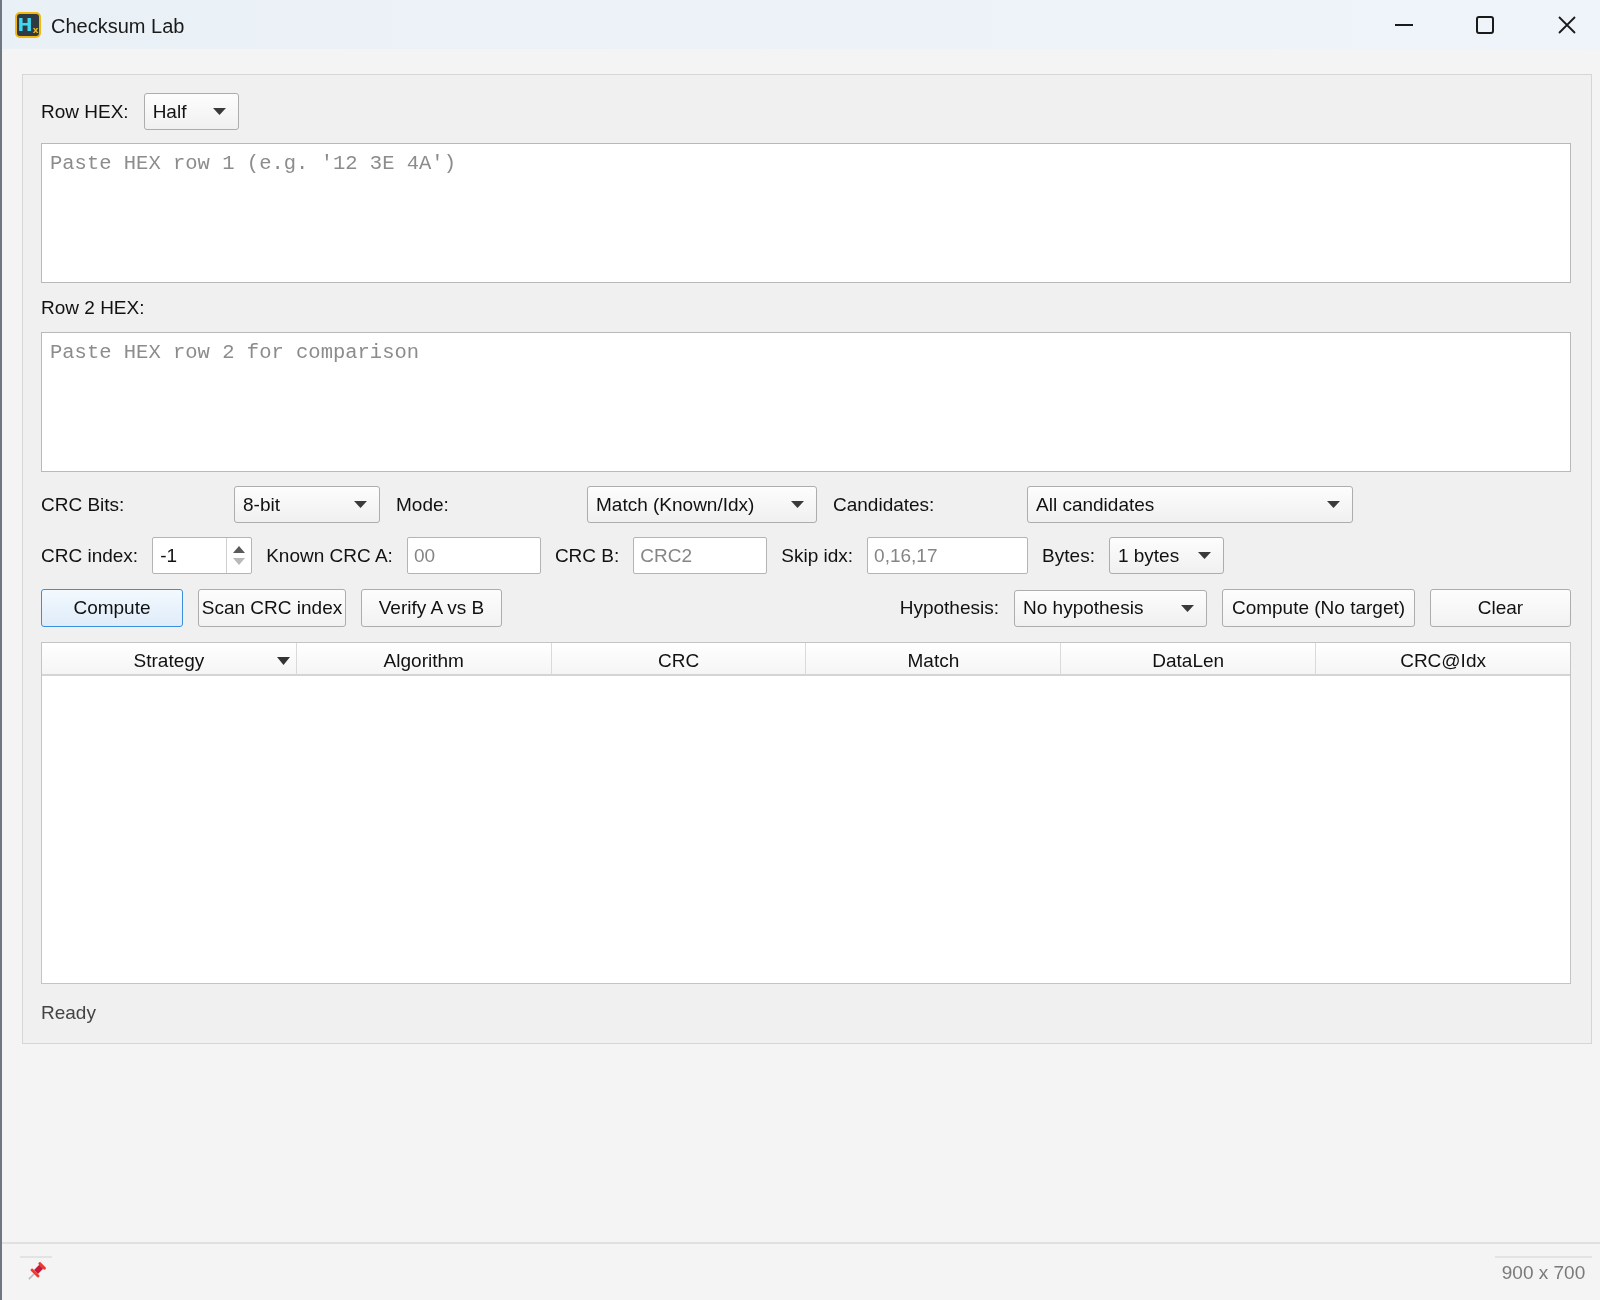 This screenshot has width=1600, height=1300. I want to click on field-label: Row 2 HEX:, so click(93, 307).